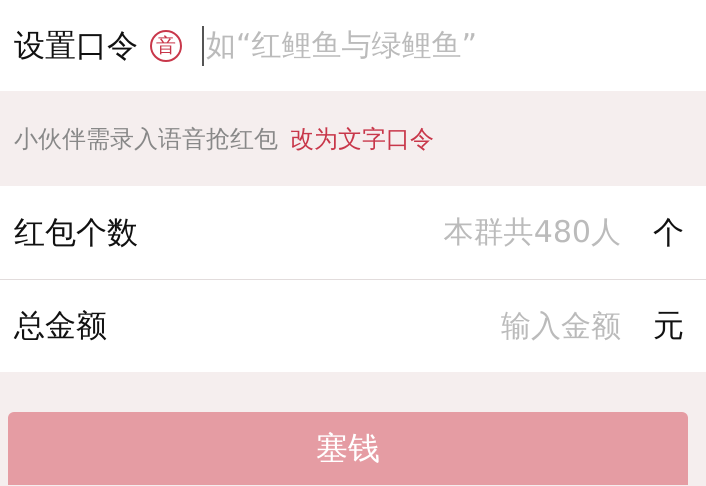 The height and width of the screenshot is (486, 706). I want to click on input-field: 输入金额, so click(365, 326).